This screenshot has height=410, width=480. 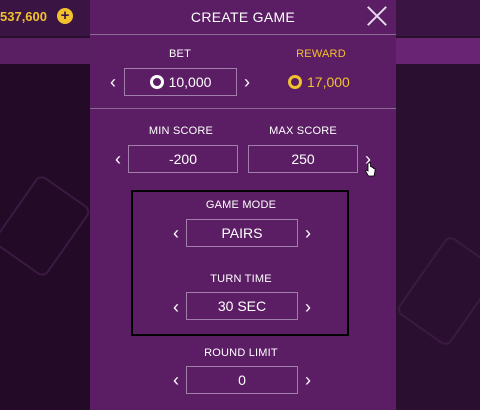 I want to click on close-icon, so click(x=377, y=16).